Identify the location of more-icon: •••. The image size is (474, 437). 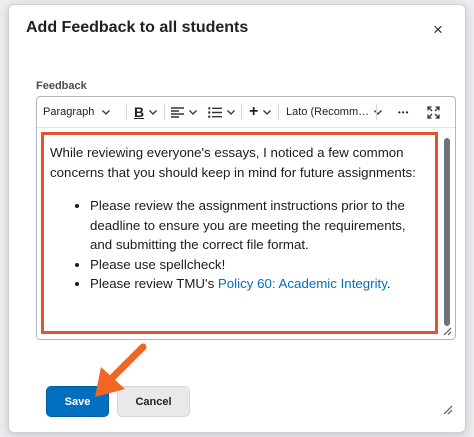
(404, 112).